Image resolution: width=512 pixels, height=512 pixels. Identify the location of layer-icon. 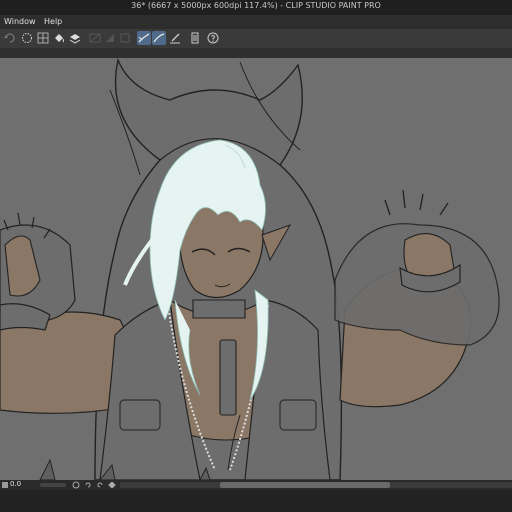
(75, 38).